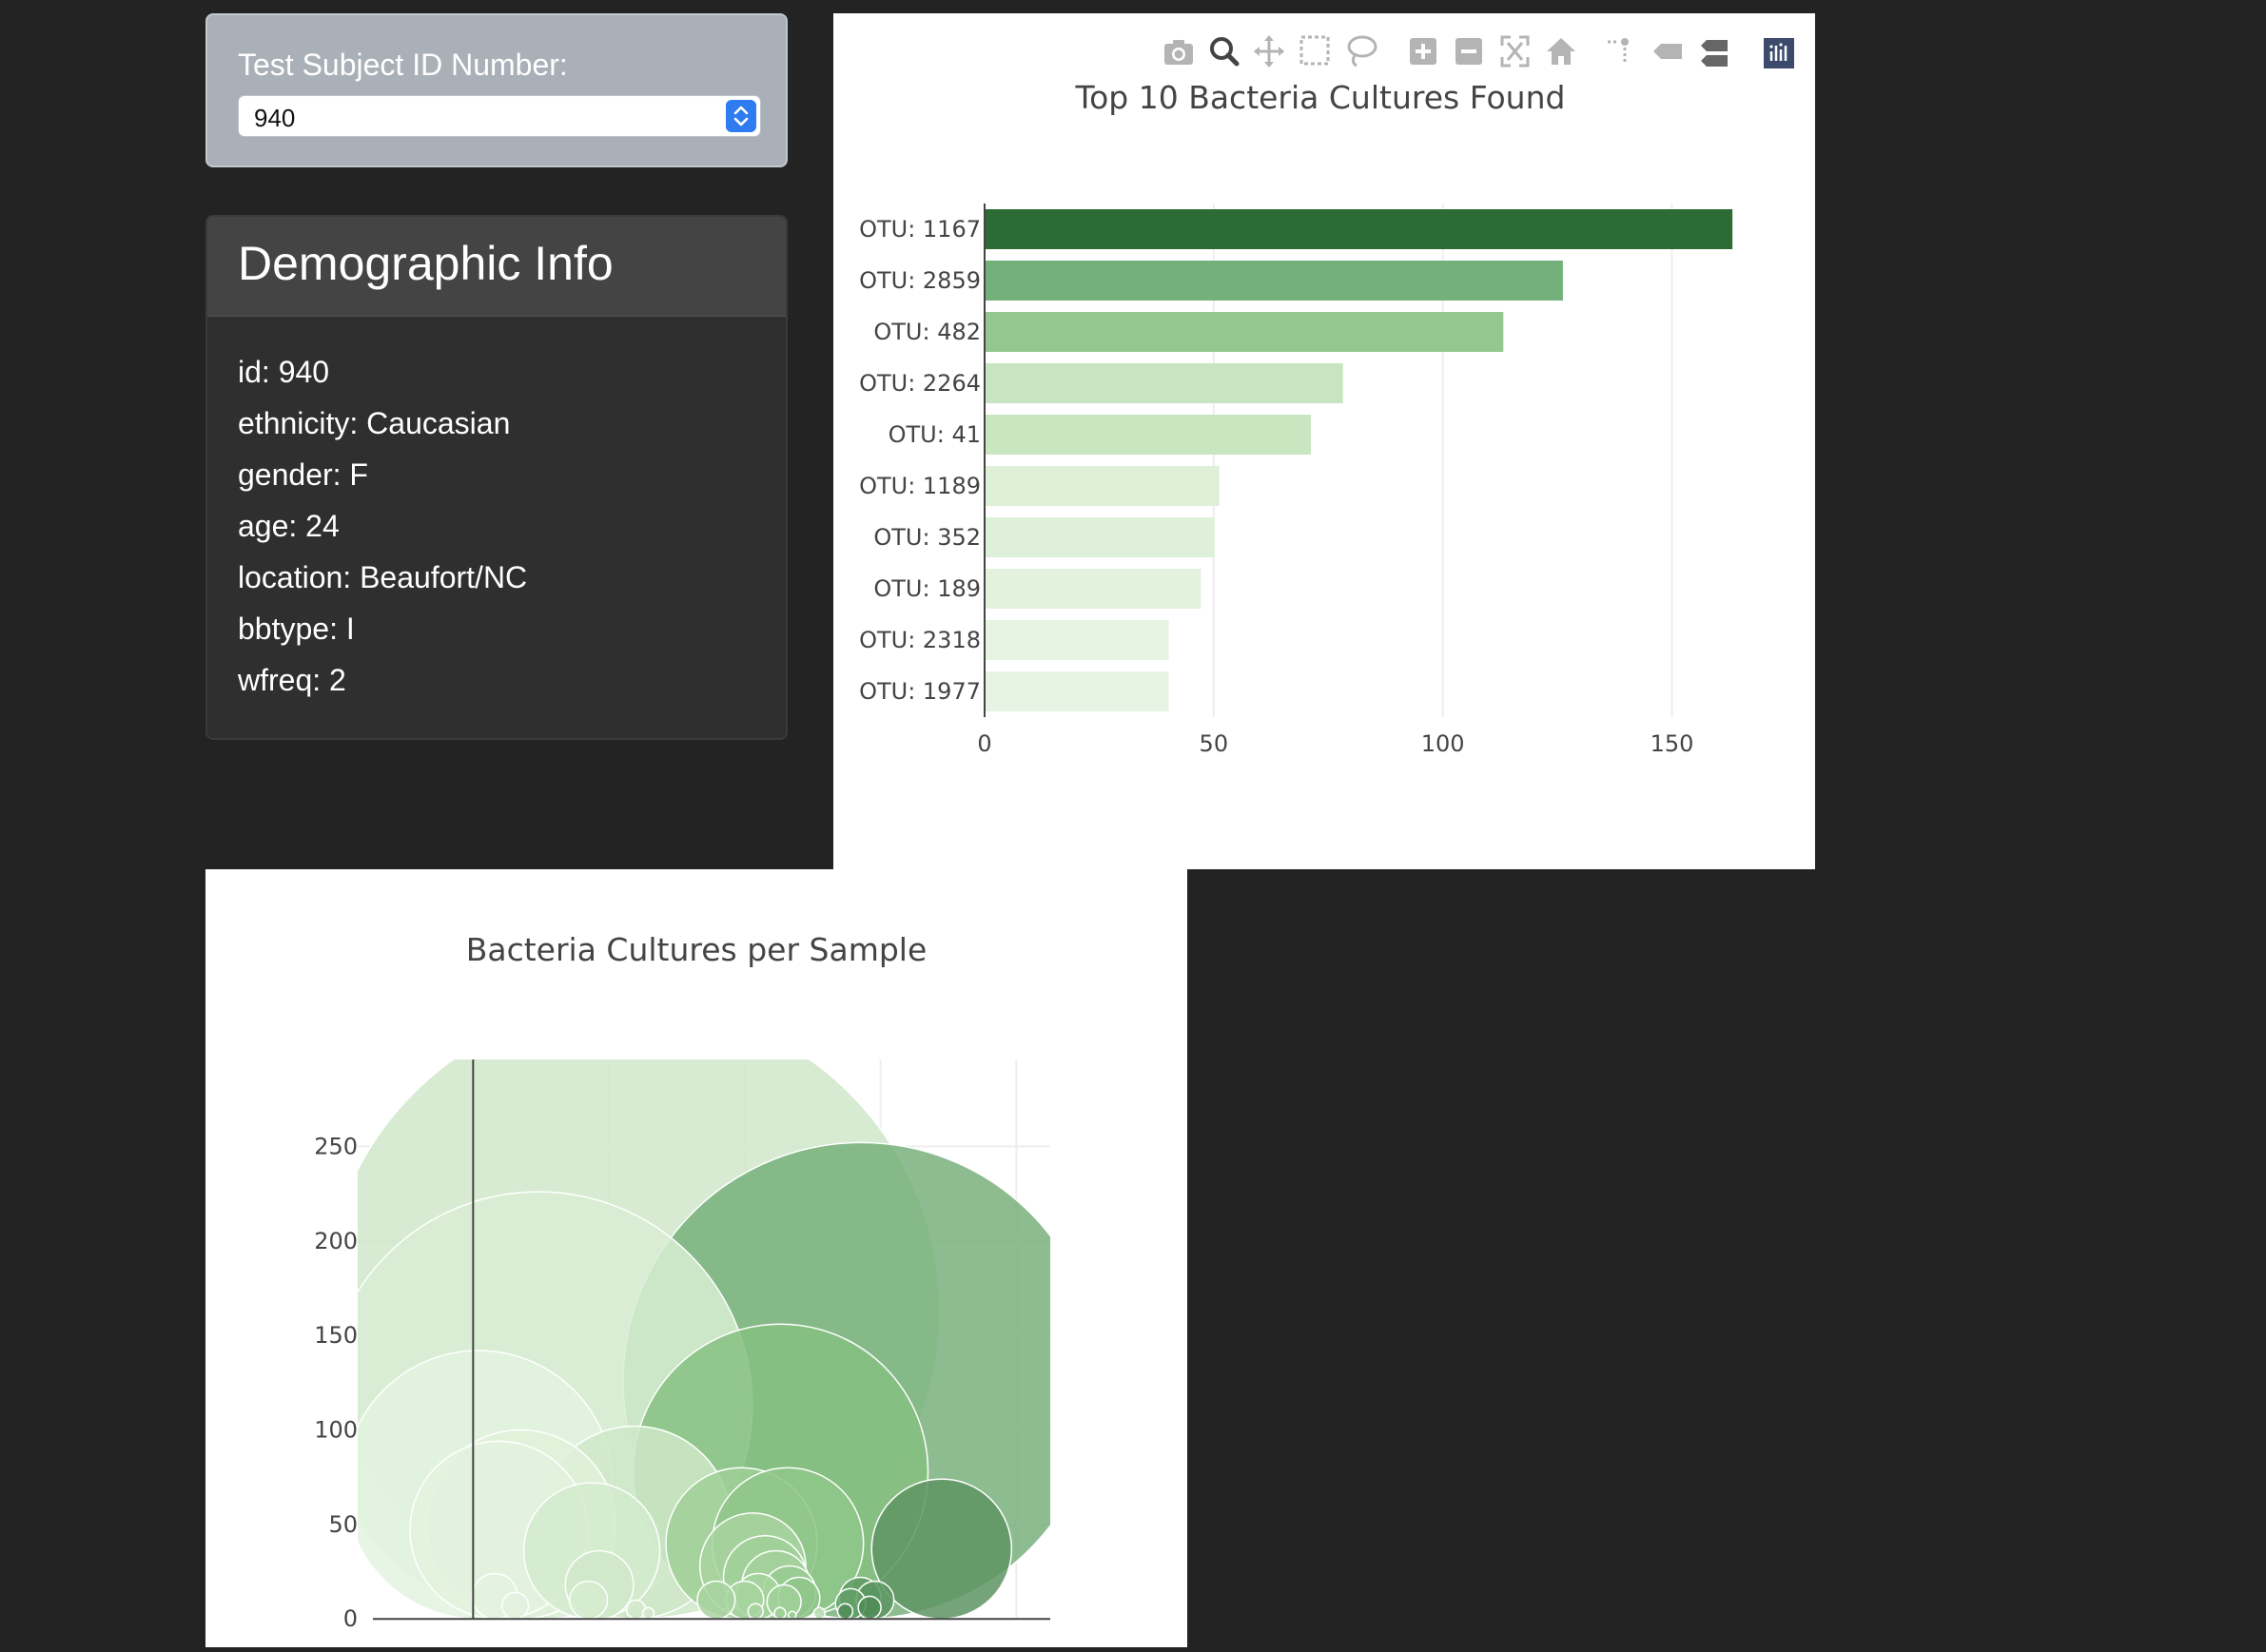 The height and width of the screenshot is (1652, 2266). Describe the element at coordinates (1215, 743) in the screenshot. I see `bar-x-tick-label: 50` at that location.